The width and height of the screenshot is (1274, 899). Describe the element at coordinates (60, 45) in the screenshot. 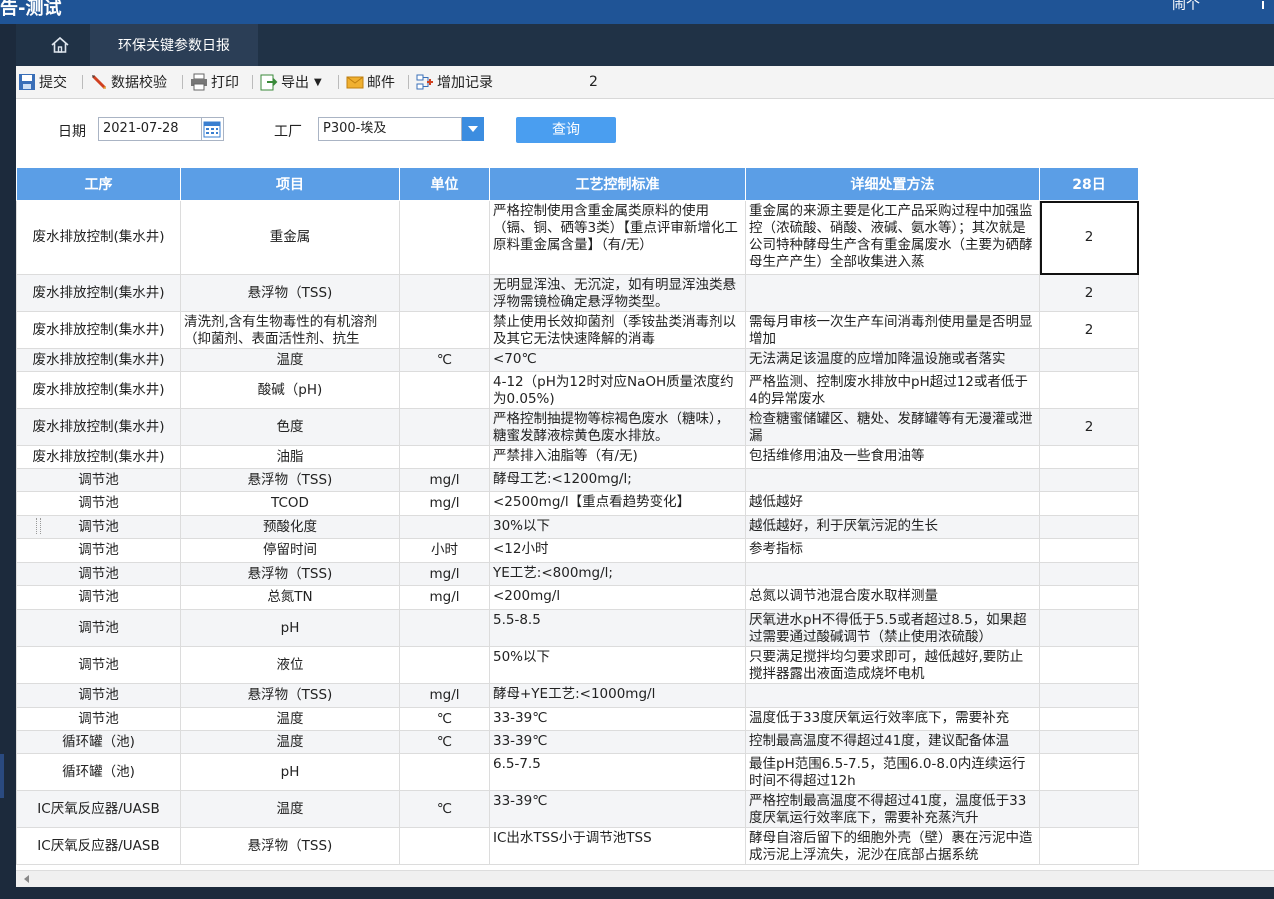

I see `home-tab` at that location.